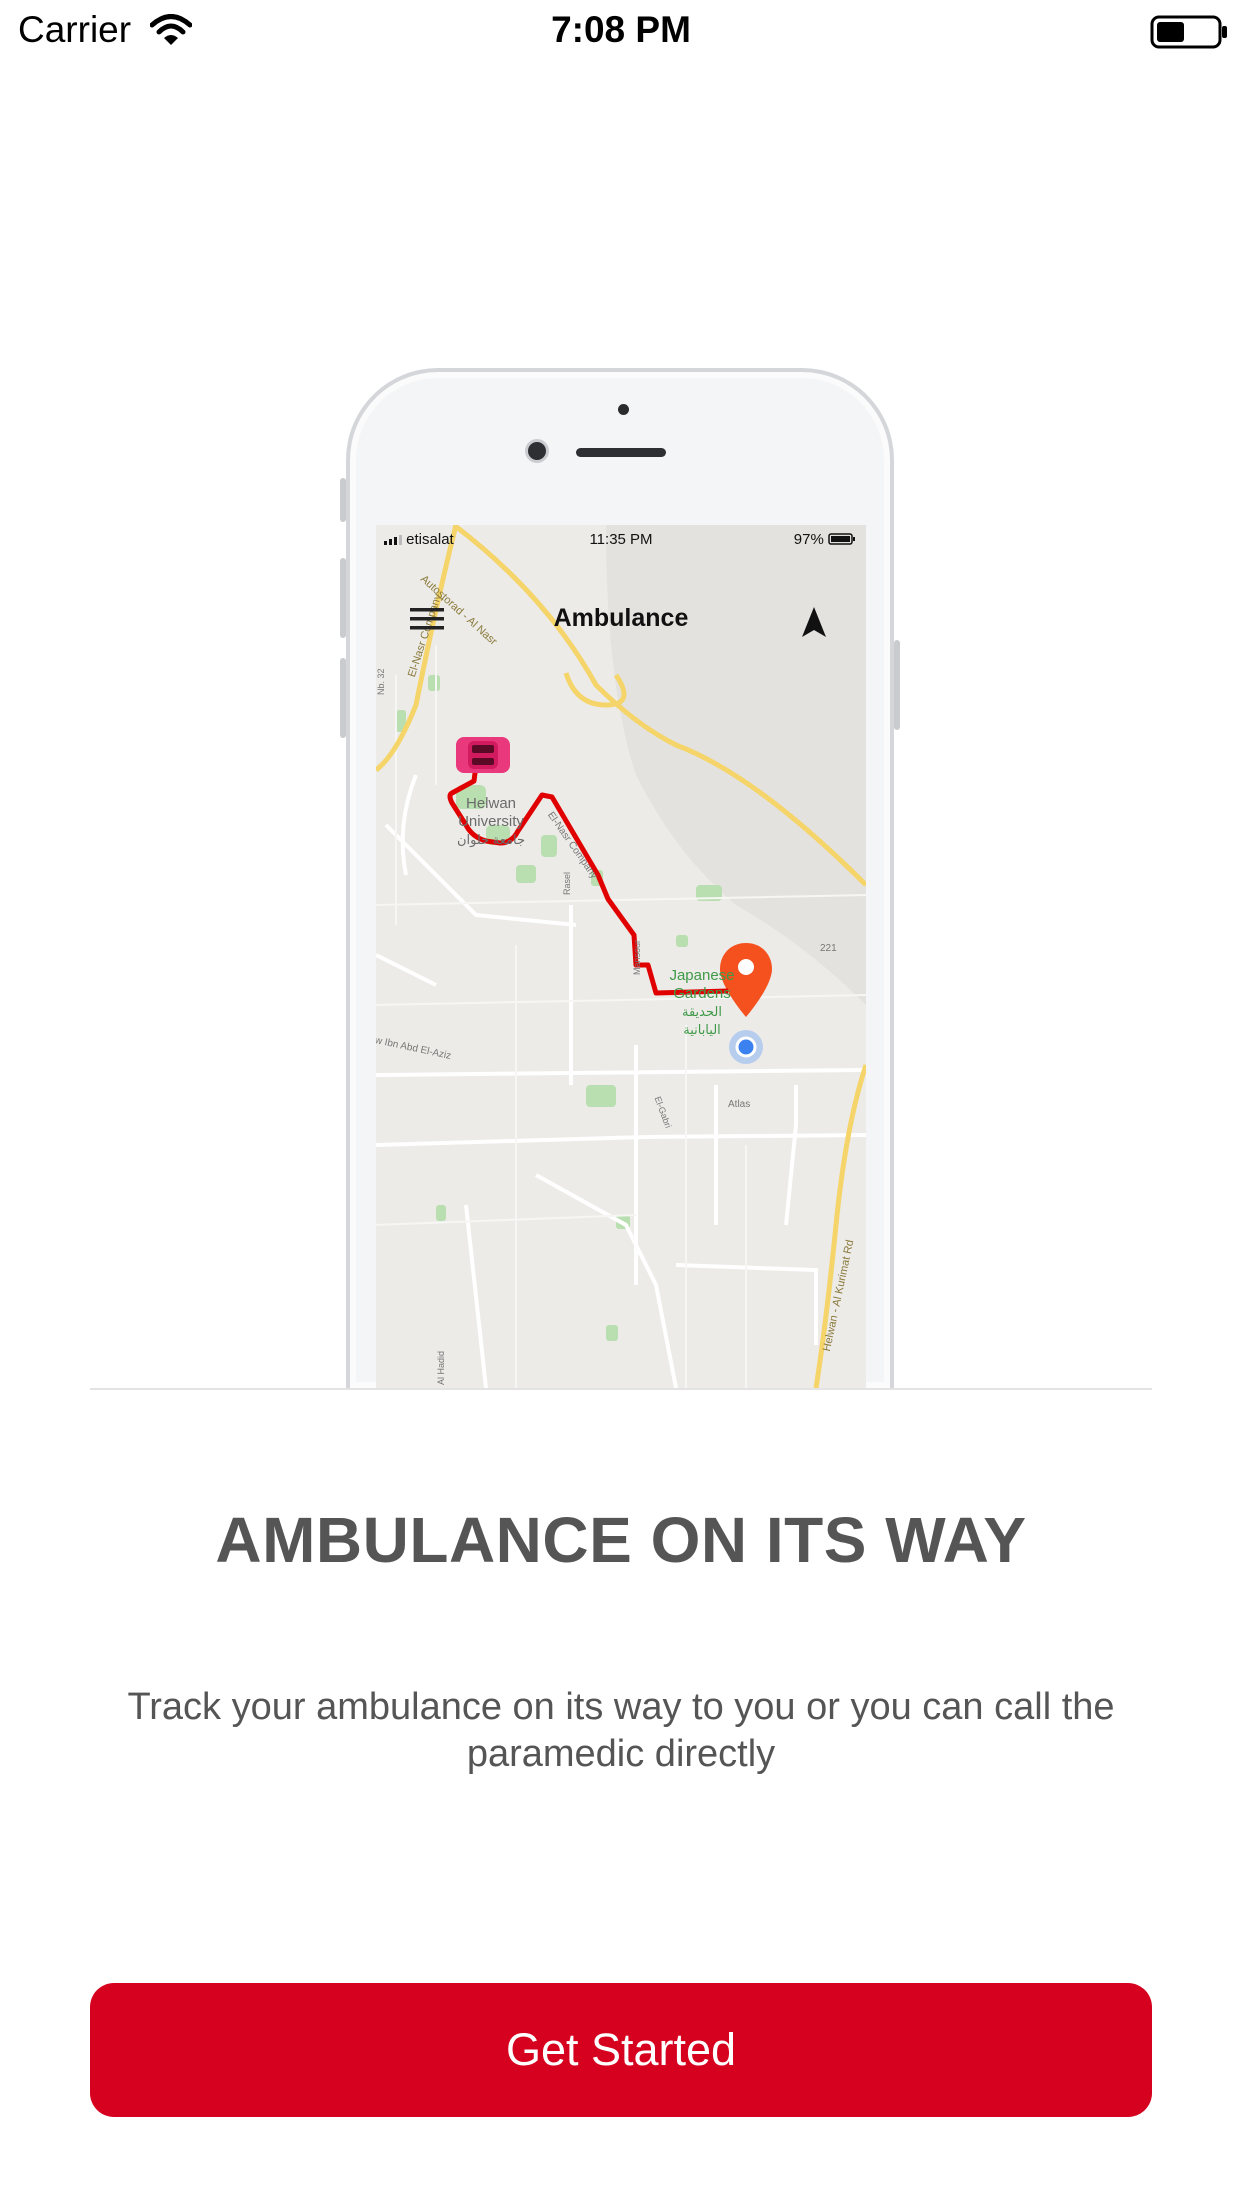 This screenshot has height=2208, width=1242. I want to click on map-road-label: 221, so click(828, 948).